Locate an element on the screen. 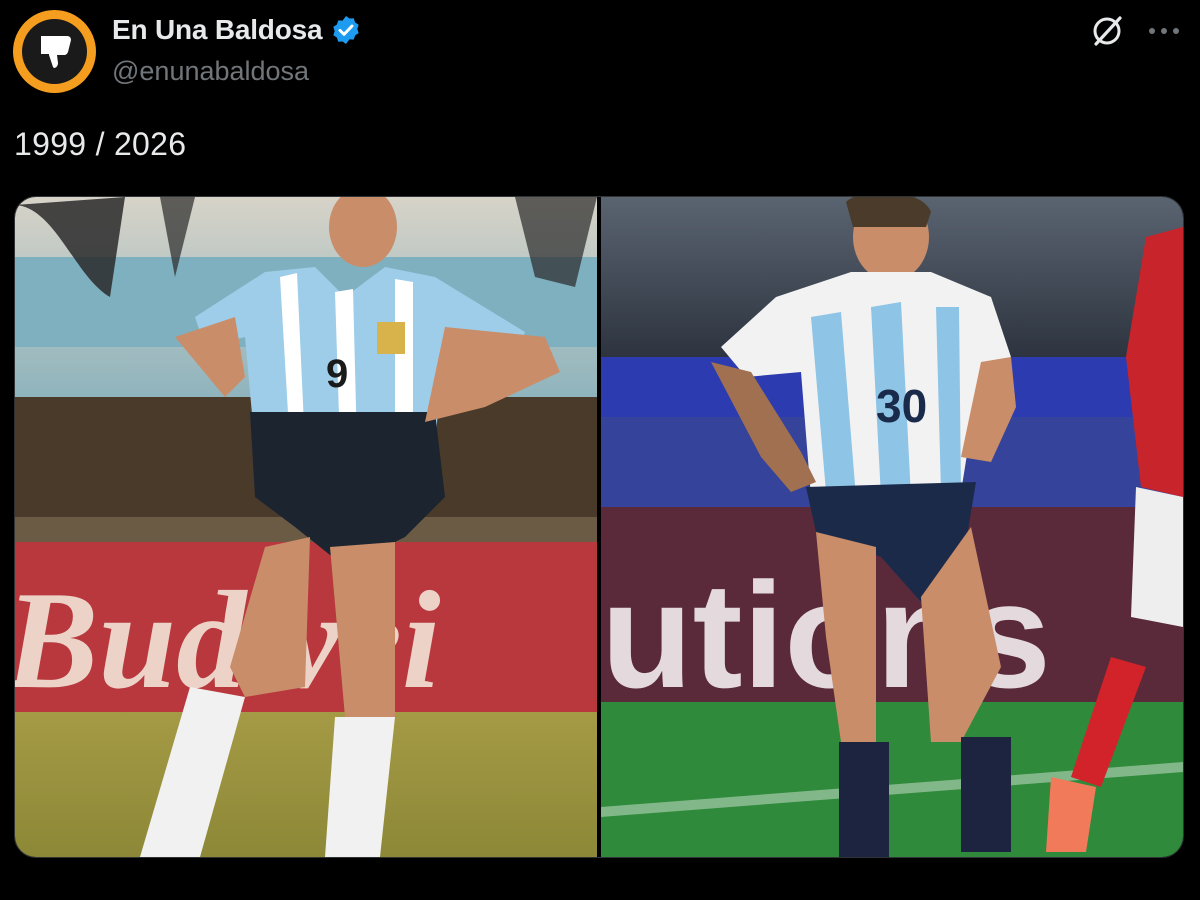 Image resolution: width=1200 pixels, height=900 pixels. avatar is located at coordinates (54, 51).